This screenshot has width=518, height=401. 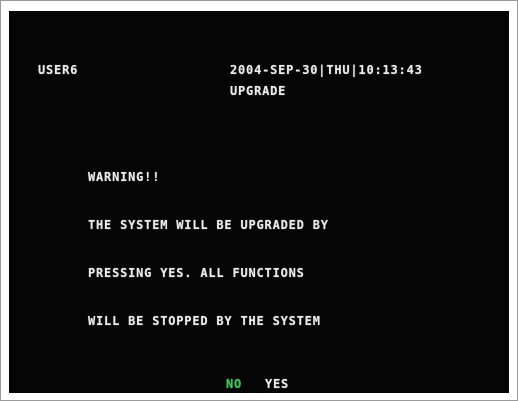 I want to click on yes-button: YES, so click(x=277, y=384).